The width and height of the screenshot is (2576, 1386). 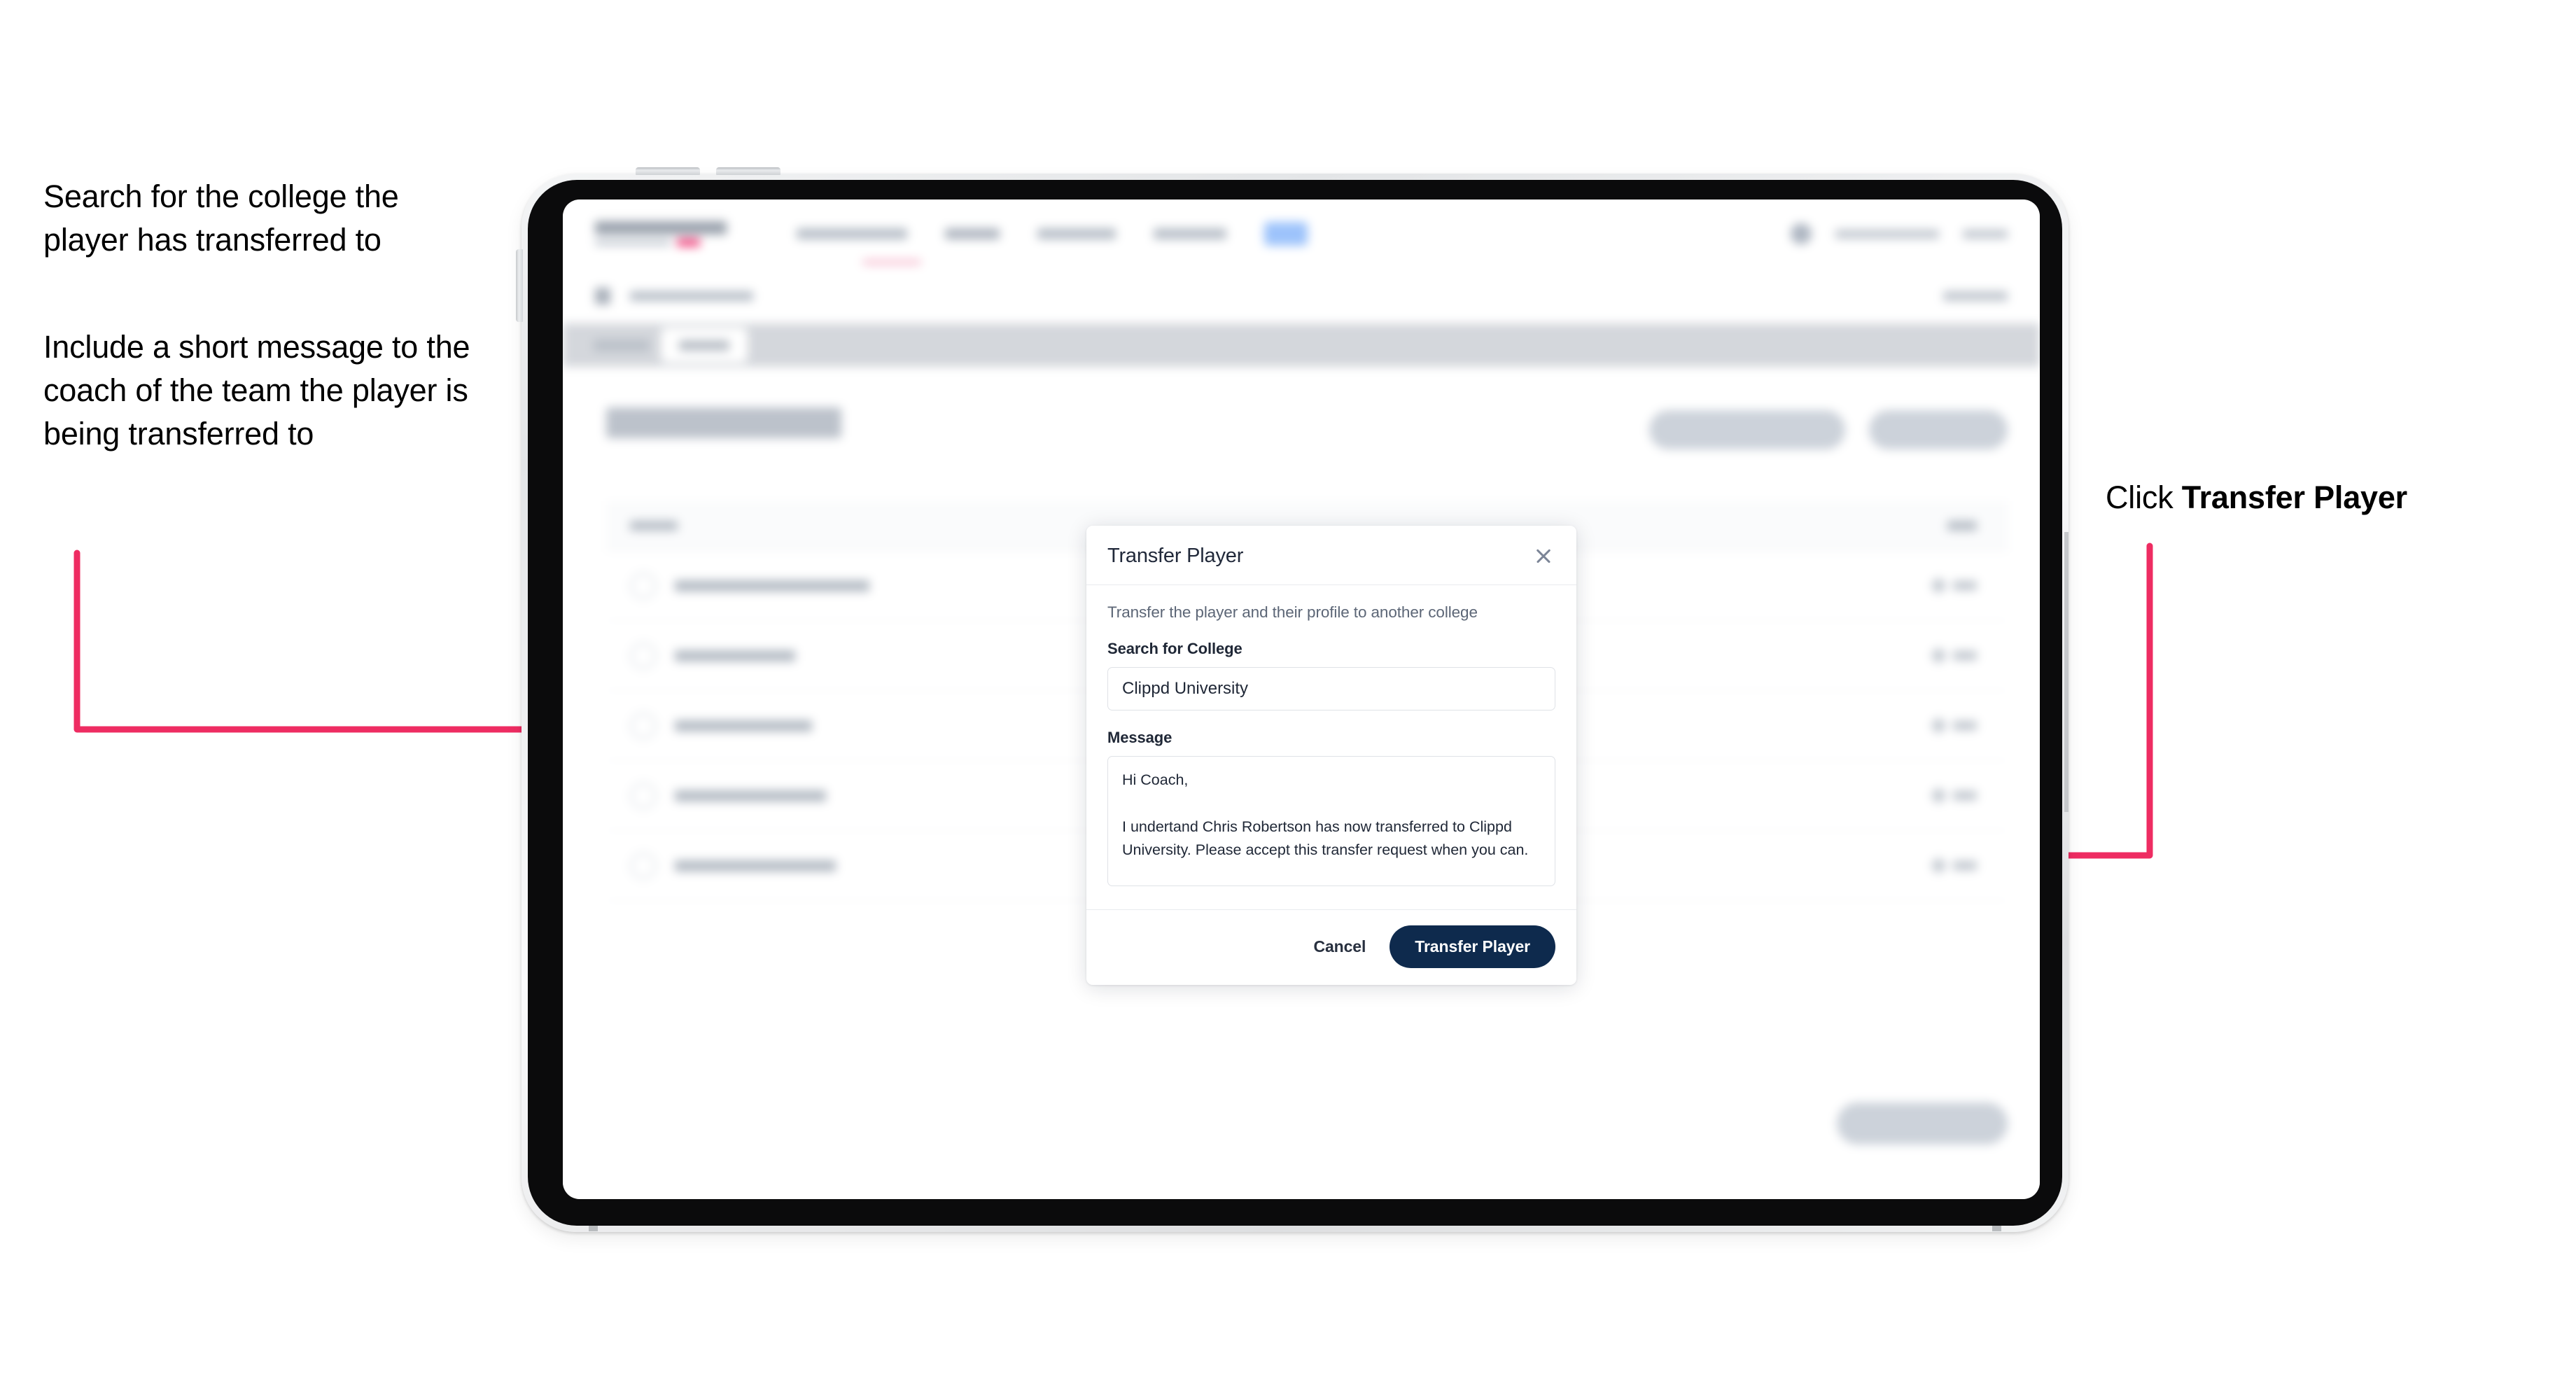 I want to click on volume-down-button, so click(x=748, y=171).